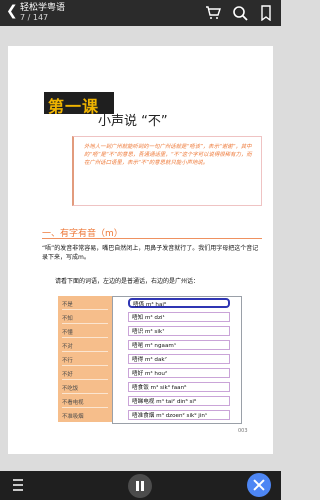  Describe the element at coordinates (266, 13) in the screenshot. I see `bookmark-icon` at that location.